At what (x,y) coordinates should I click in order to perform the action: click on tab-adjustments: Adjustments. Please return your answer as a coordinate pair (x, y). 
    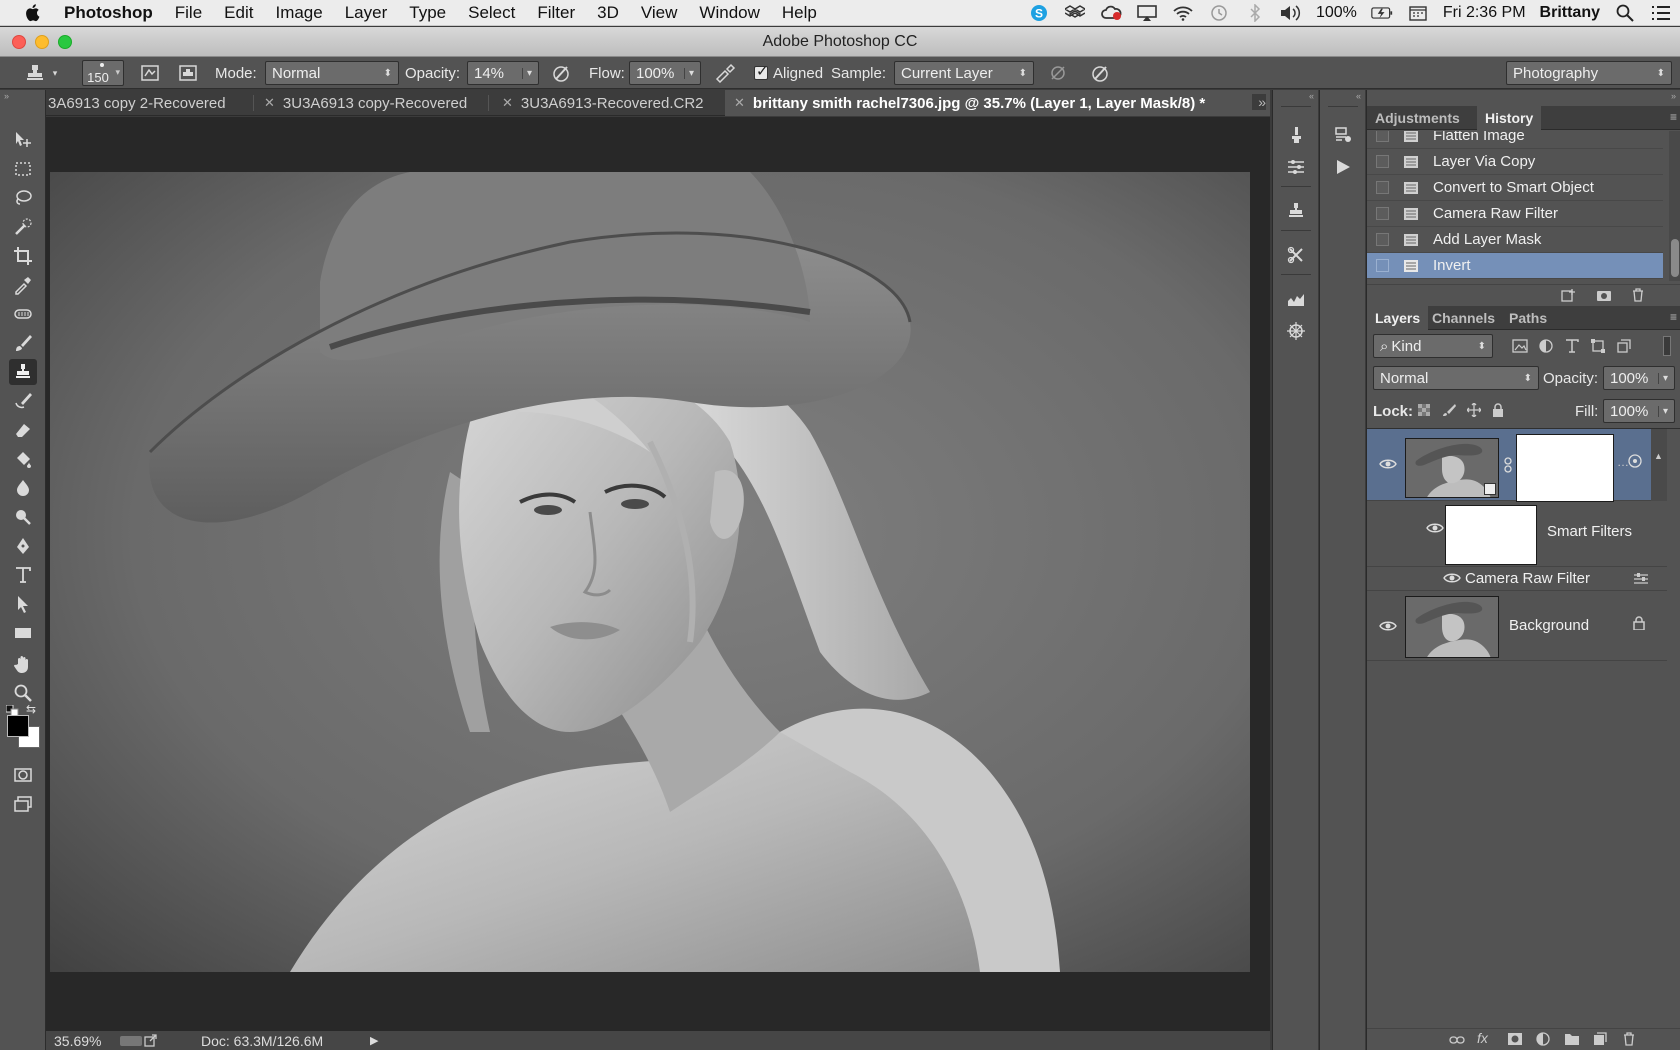
    Looking at the image, I should click on (1417, 118).